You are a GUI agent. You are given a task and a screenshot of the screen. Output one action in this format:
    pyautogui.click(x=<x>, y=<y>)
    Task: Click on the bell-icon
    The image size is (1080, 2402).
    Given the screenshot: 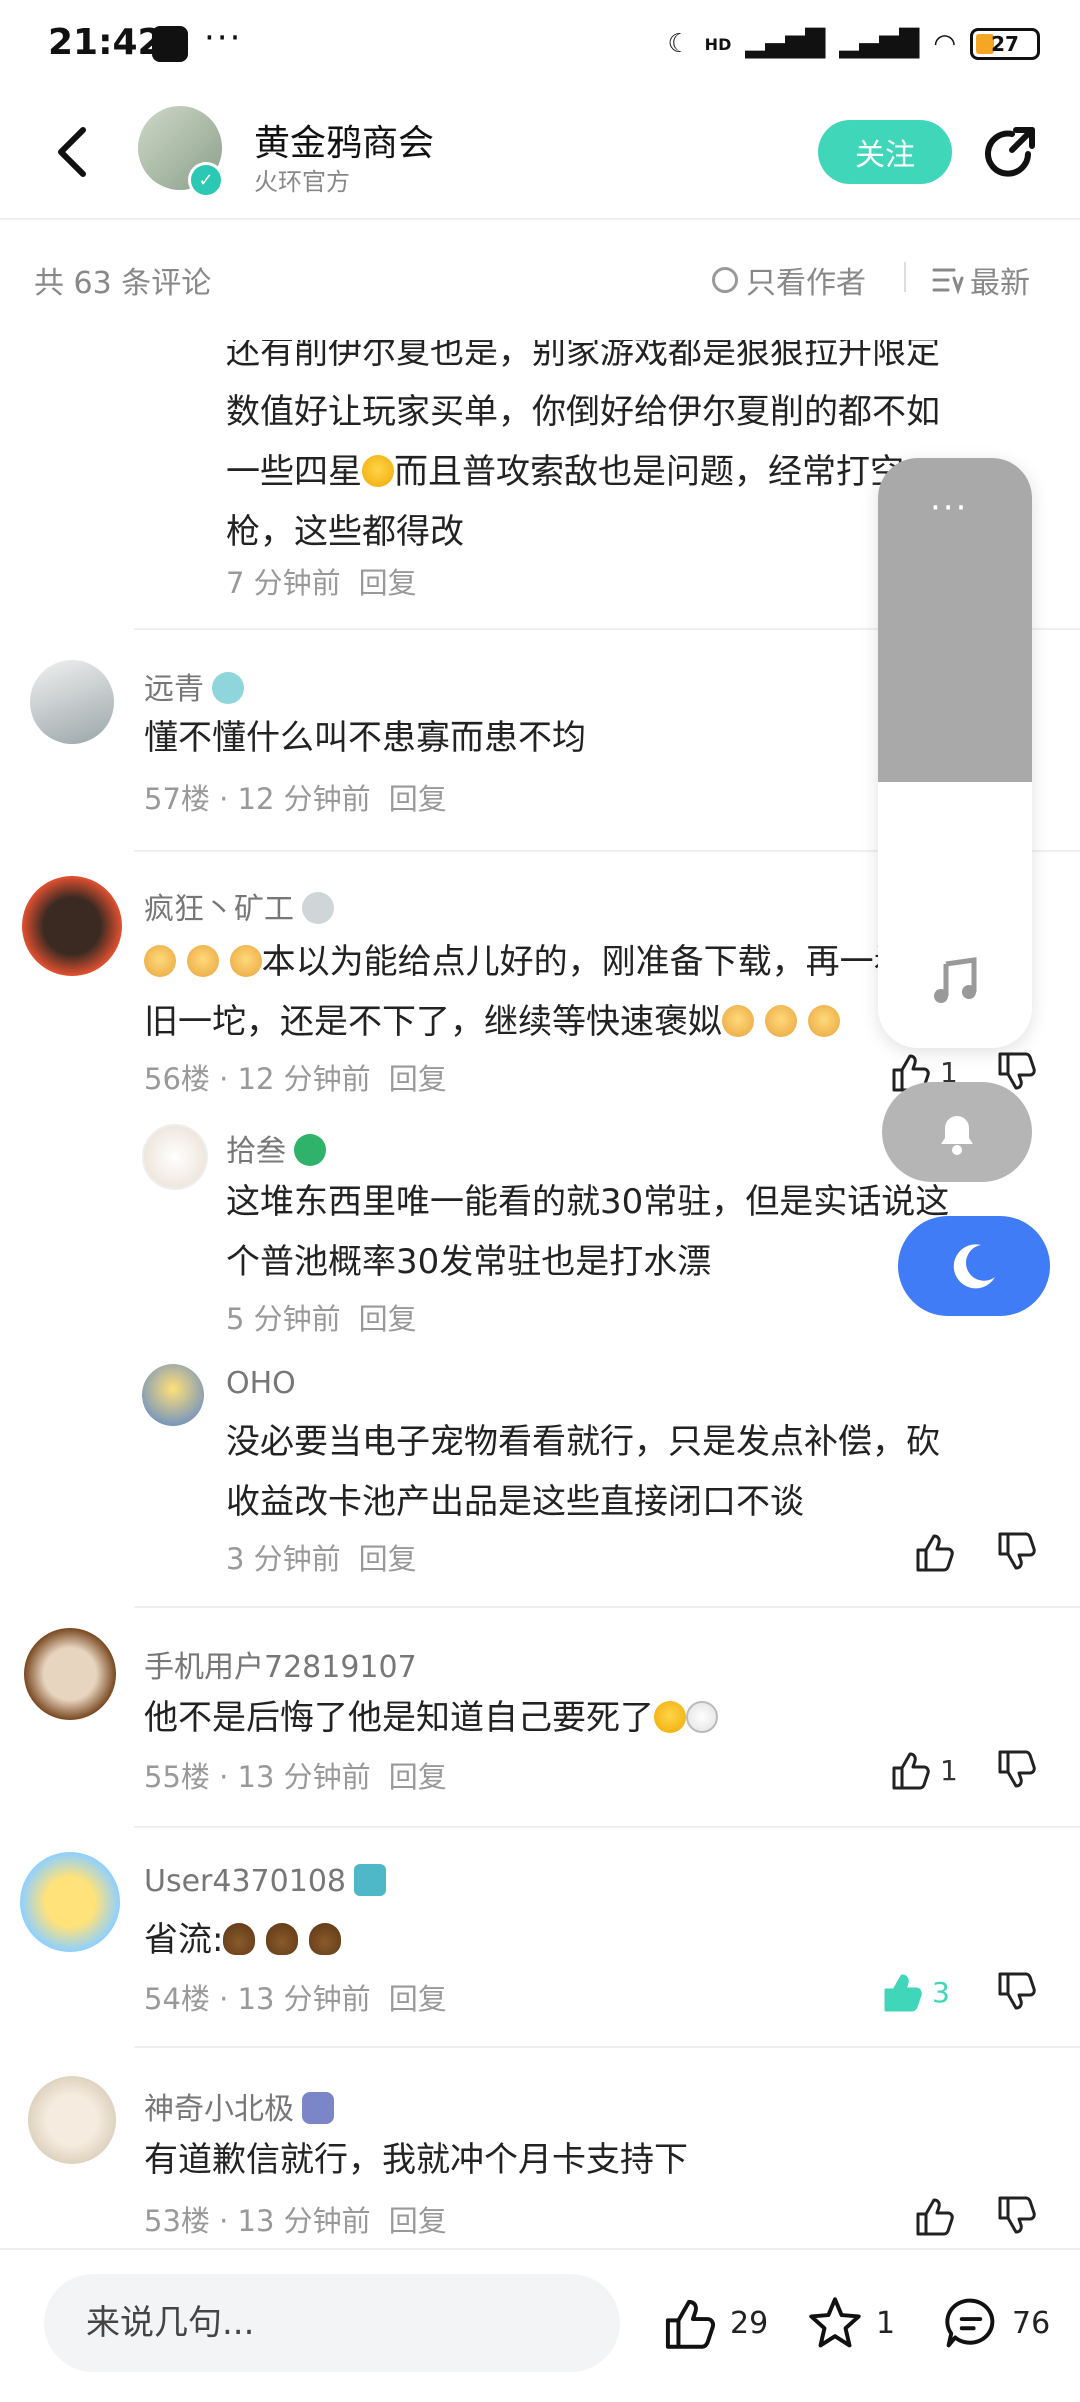 What is the action you would take?
    pyautogui.click(x=957, y=1135)
    